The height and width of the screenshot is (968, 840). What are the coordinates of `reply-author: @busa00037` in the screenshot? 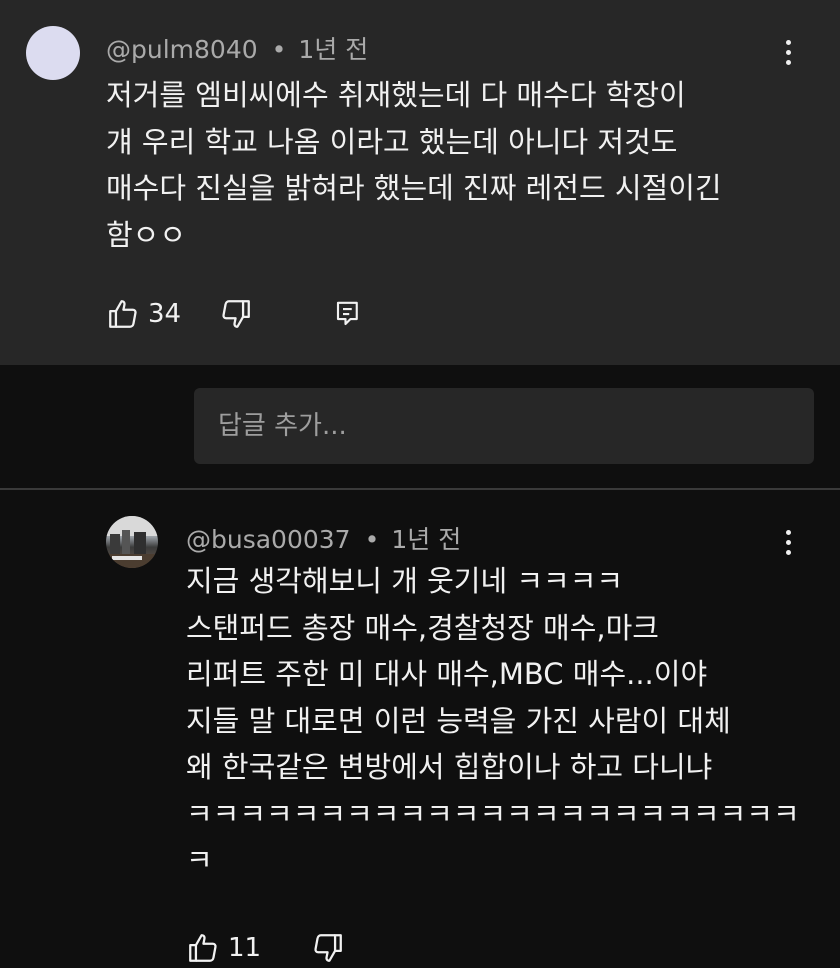 It's located at (268, 539).